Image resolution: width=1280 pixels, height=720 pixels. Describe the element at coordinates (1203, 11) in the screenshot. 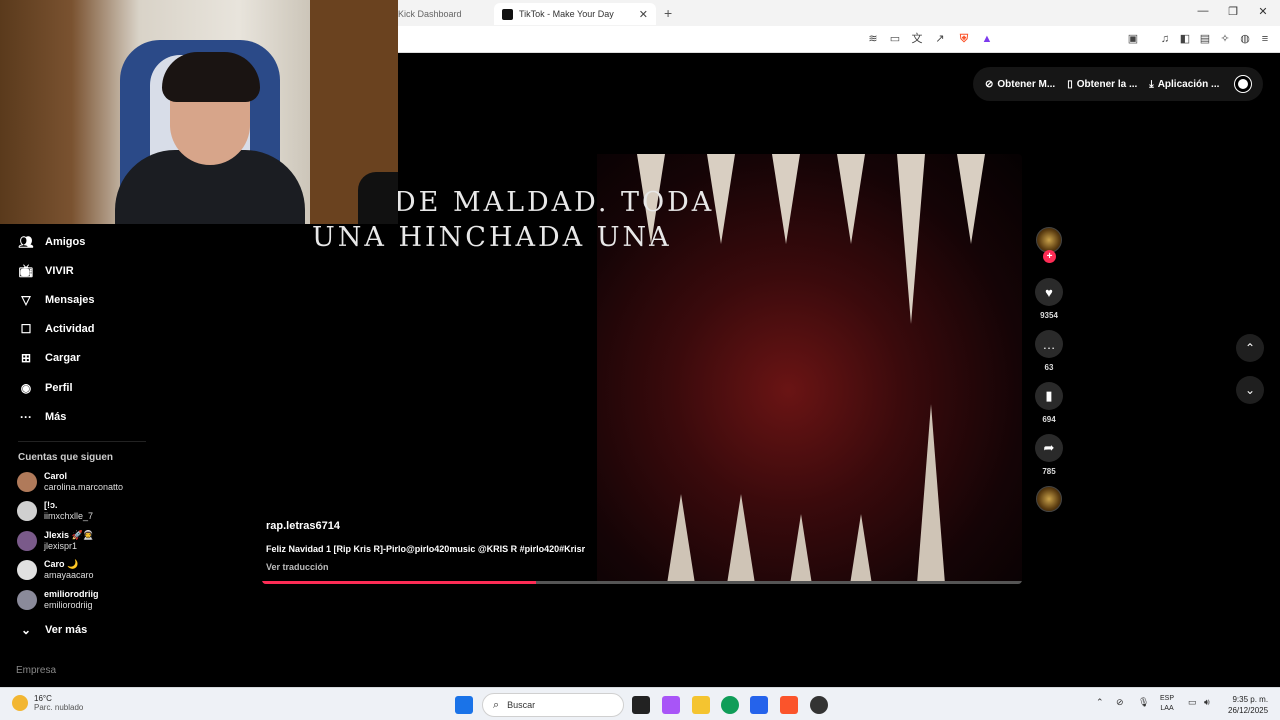

I see `minimize-button: —` at that location.